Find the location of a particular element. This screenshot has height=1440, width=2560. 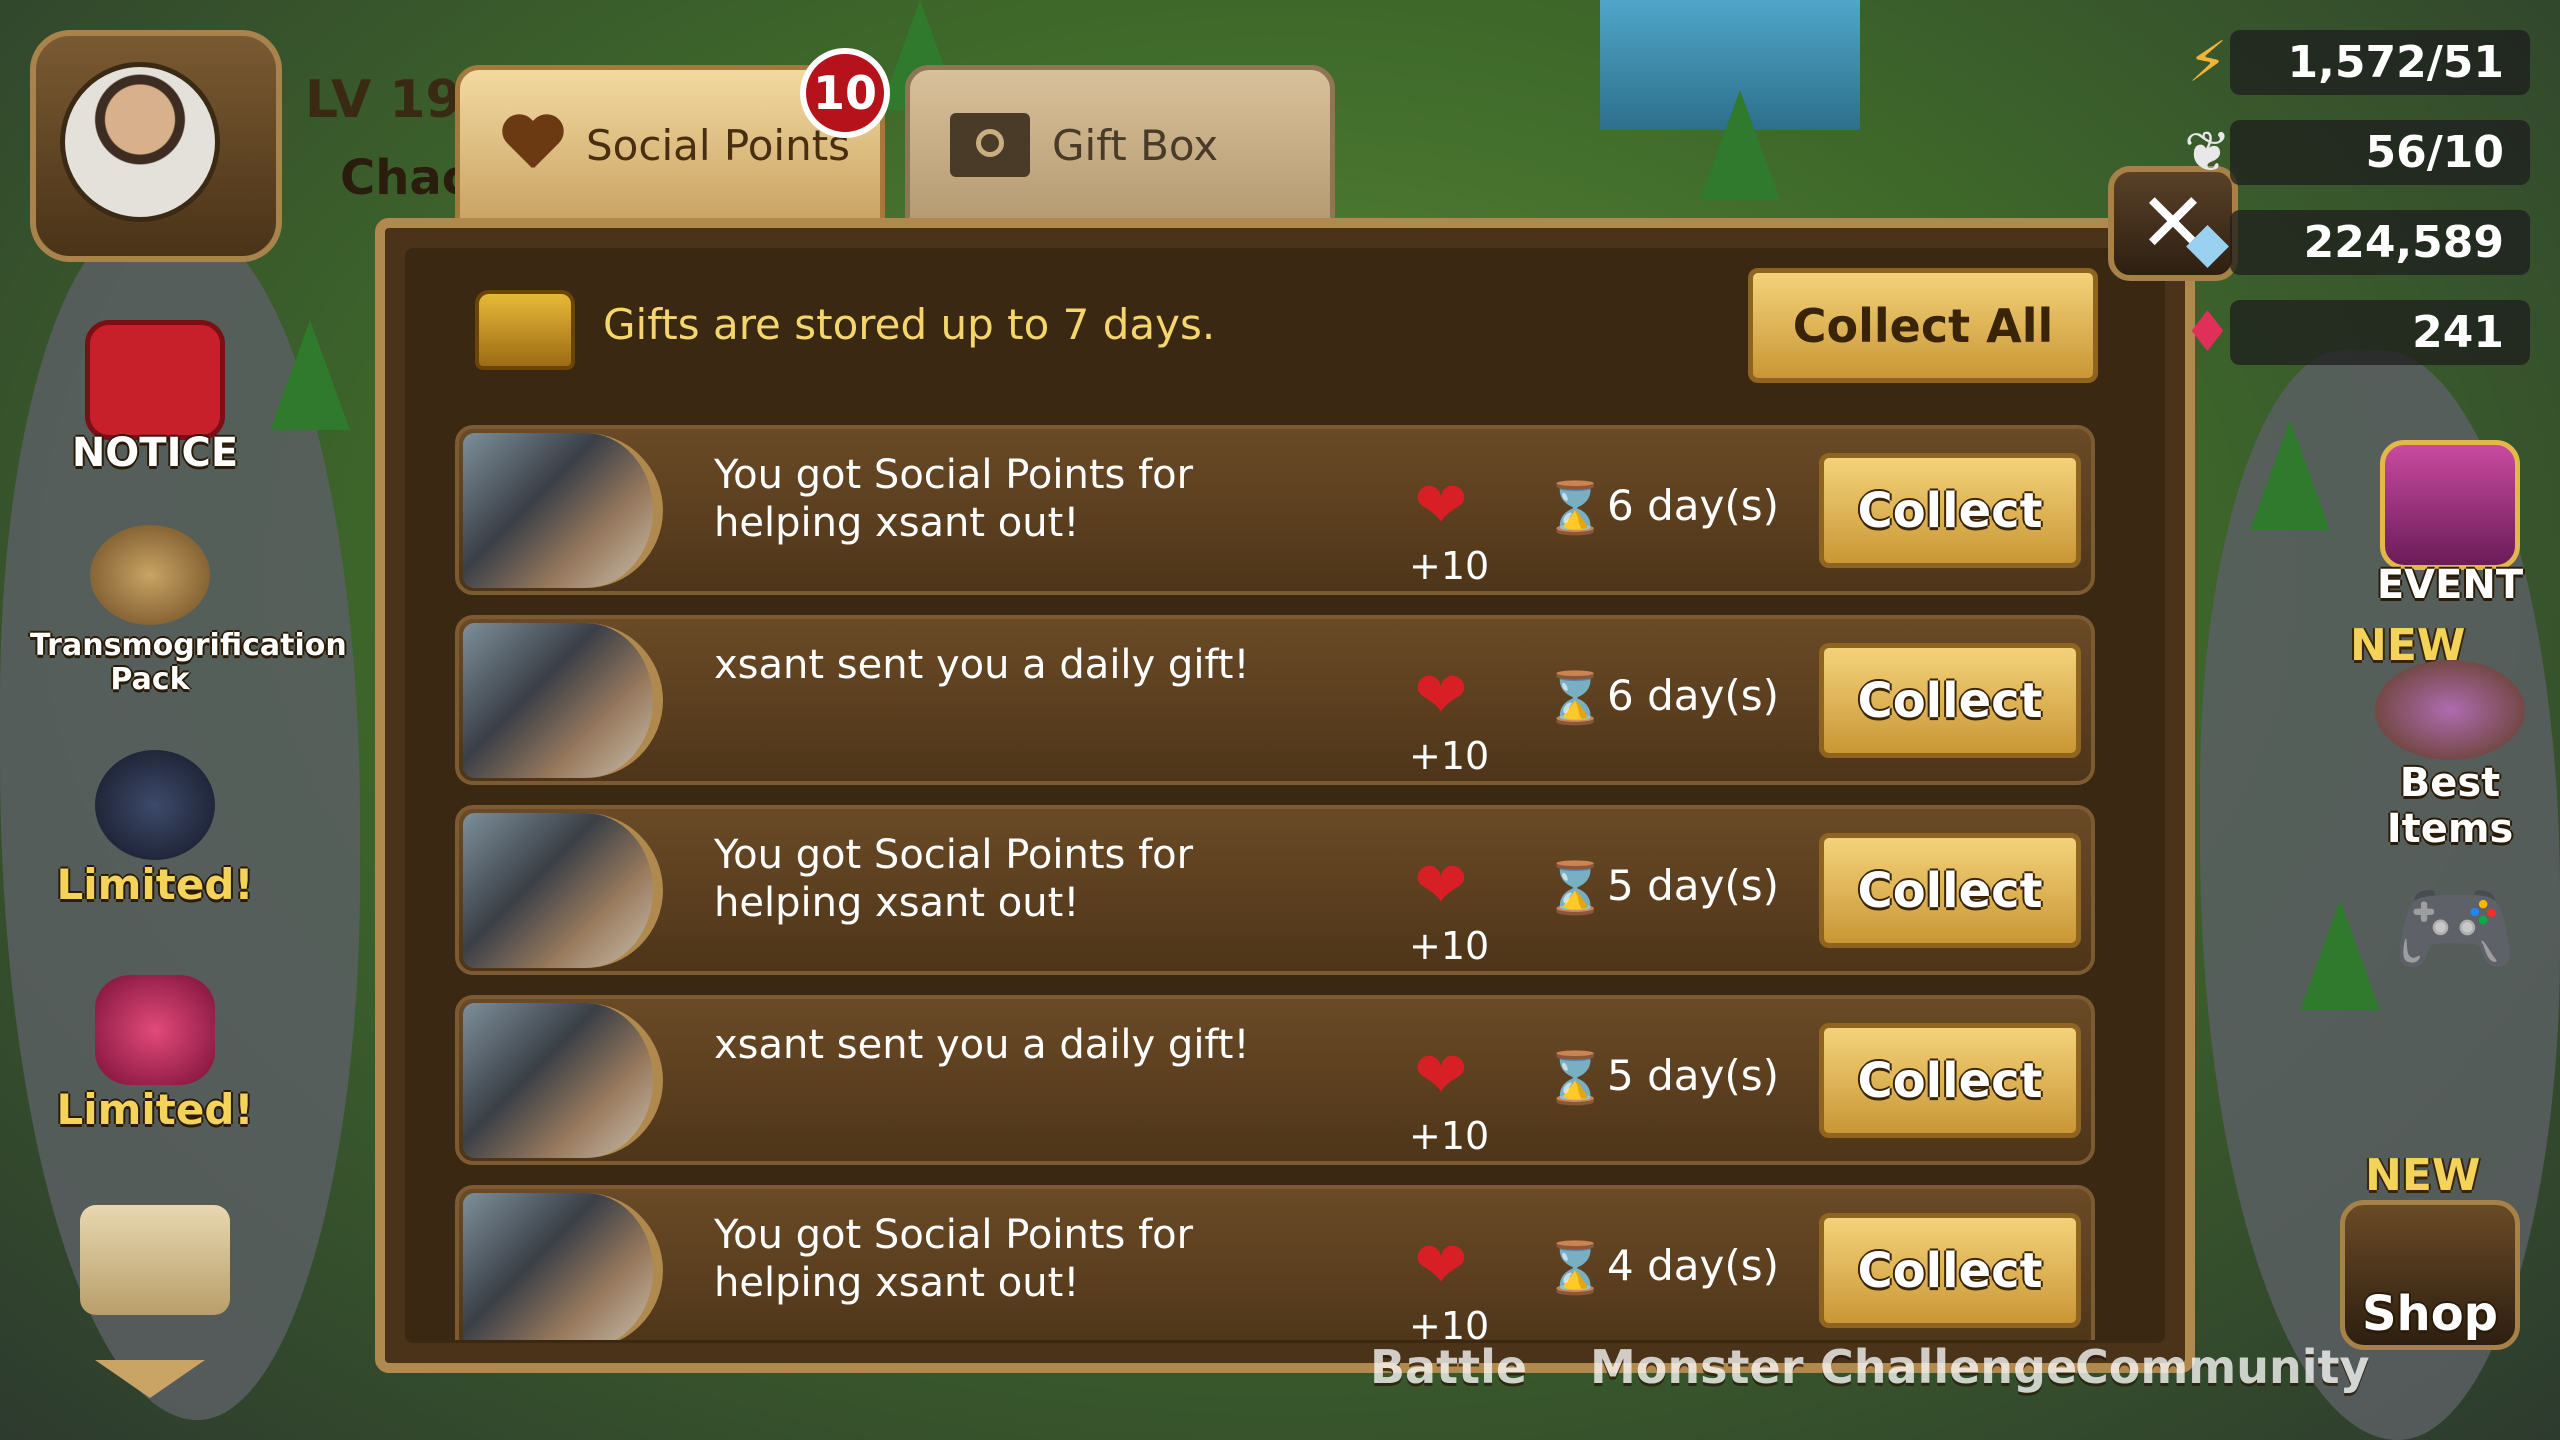

arena-wings-counter: 56/10 is located at coordinates (2380, 152).